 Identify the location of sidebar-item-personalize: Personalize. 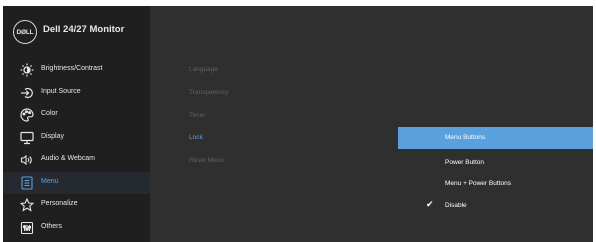
(76, 205).